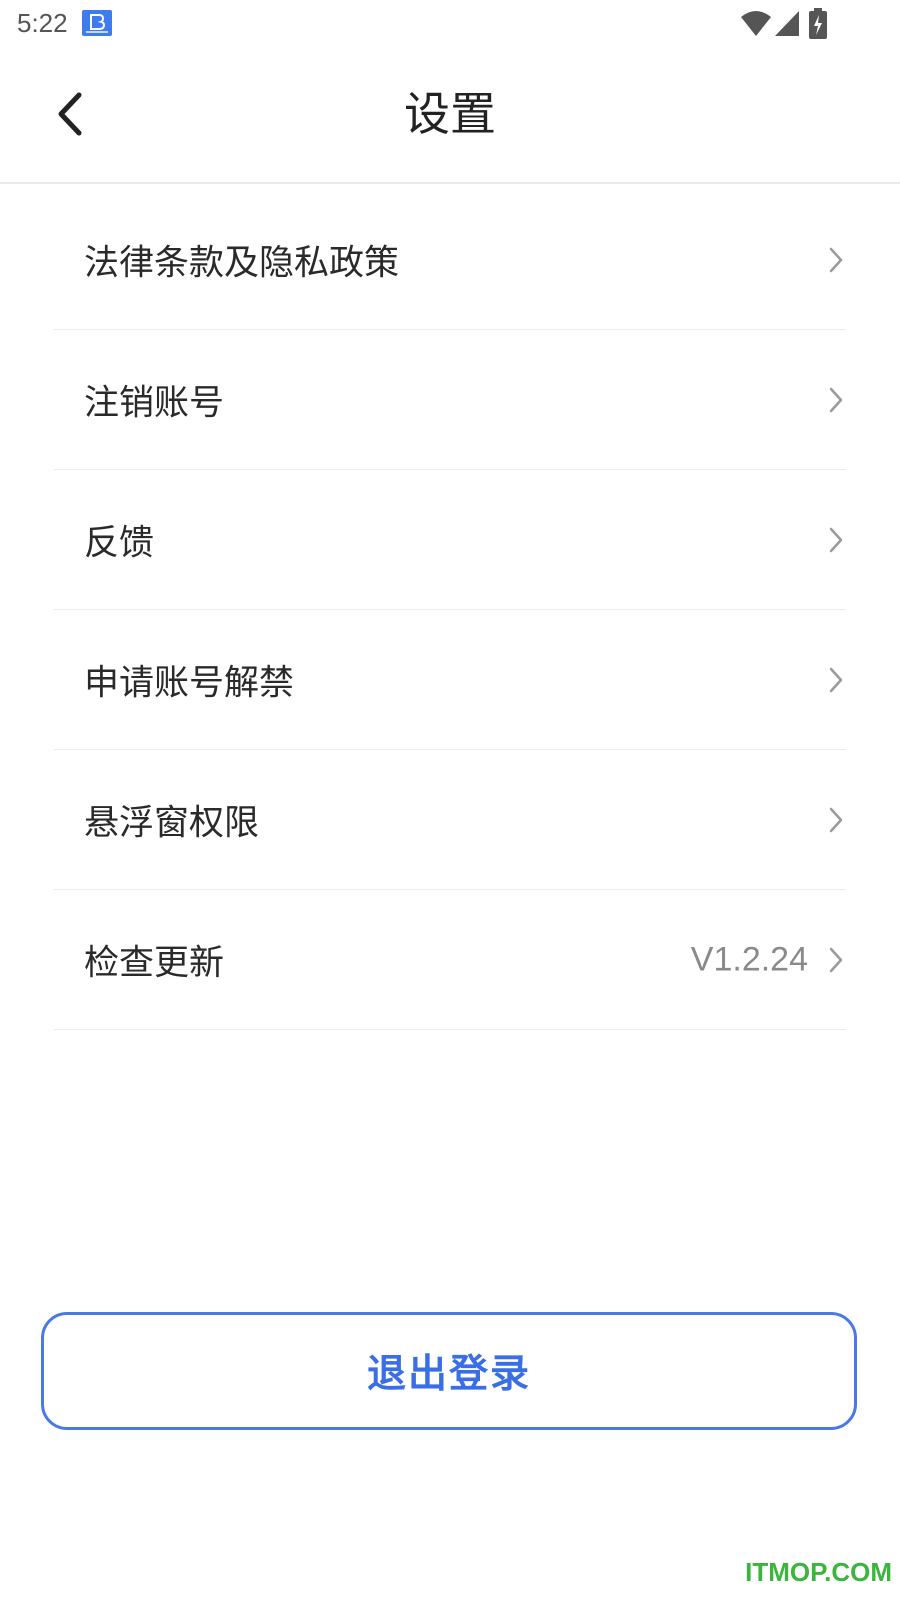 This screenshot has width=900, height=1600. I want to click on menu-item-check-update: 检查更新 V1.2.24, so click(450, 960).